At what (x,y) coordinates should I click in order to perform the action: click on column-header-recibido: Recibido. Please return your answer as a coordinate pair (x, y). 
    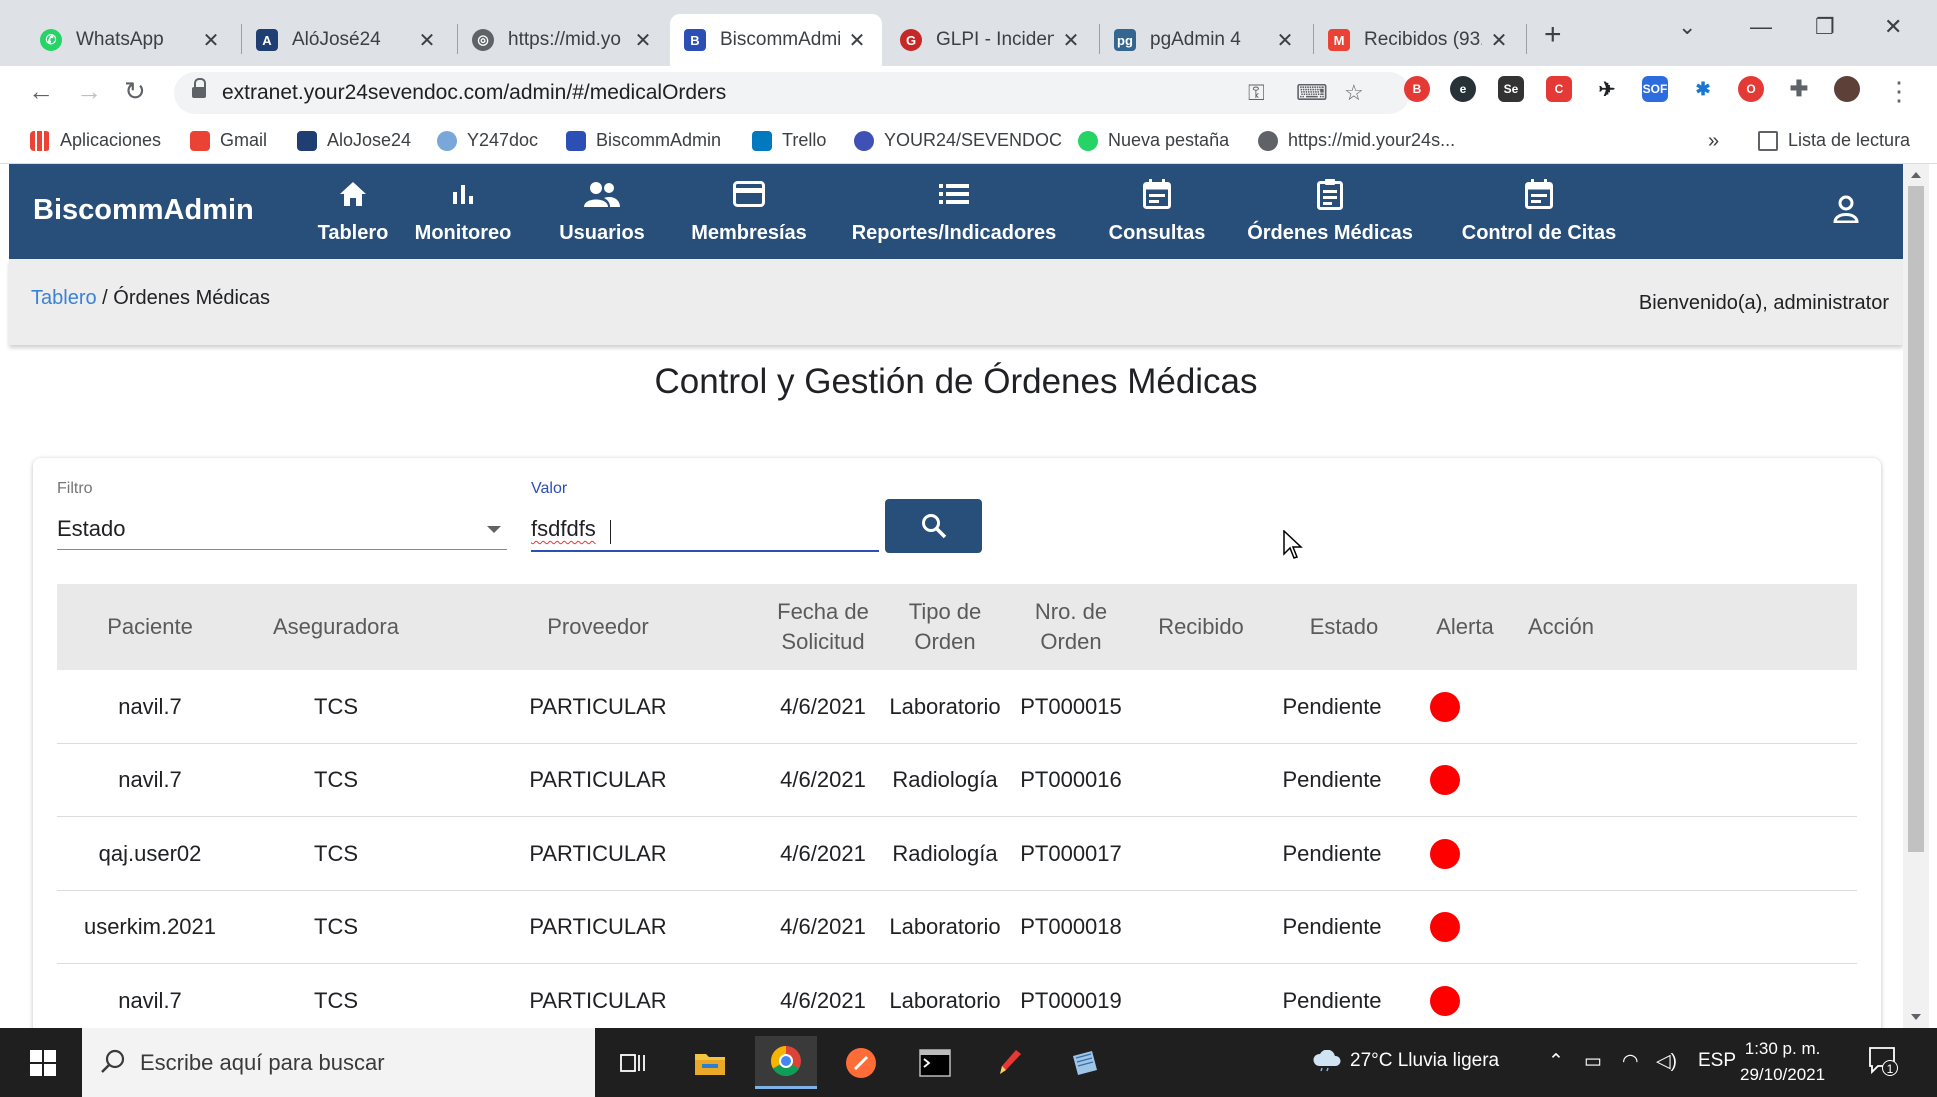
    Looking at the image, I should click on (1201, 627).